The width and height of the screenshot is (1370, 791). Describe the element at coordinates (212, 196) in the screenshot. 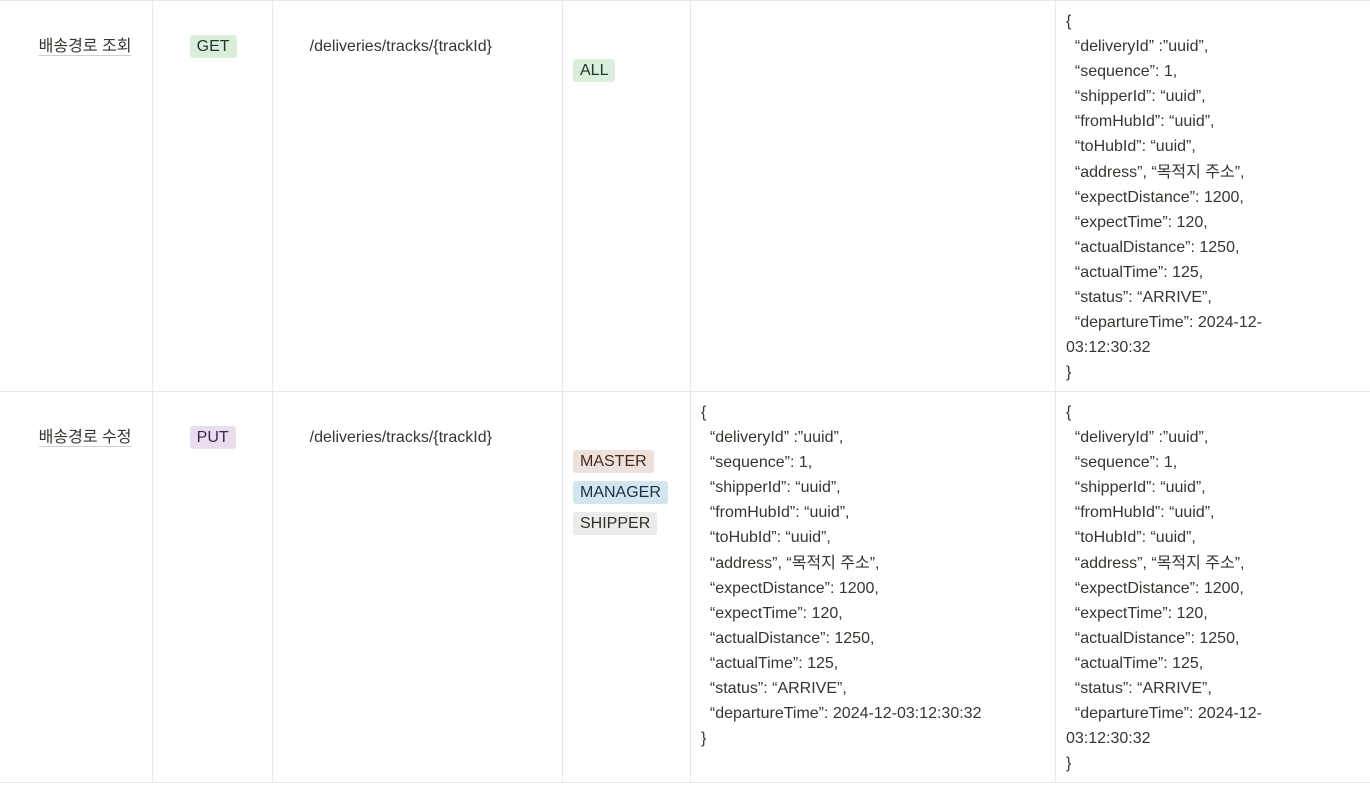

I see `method-cell: GET` at that location.